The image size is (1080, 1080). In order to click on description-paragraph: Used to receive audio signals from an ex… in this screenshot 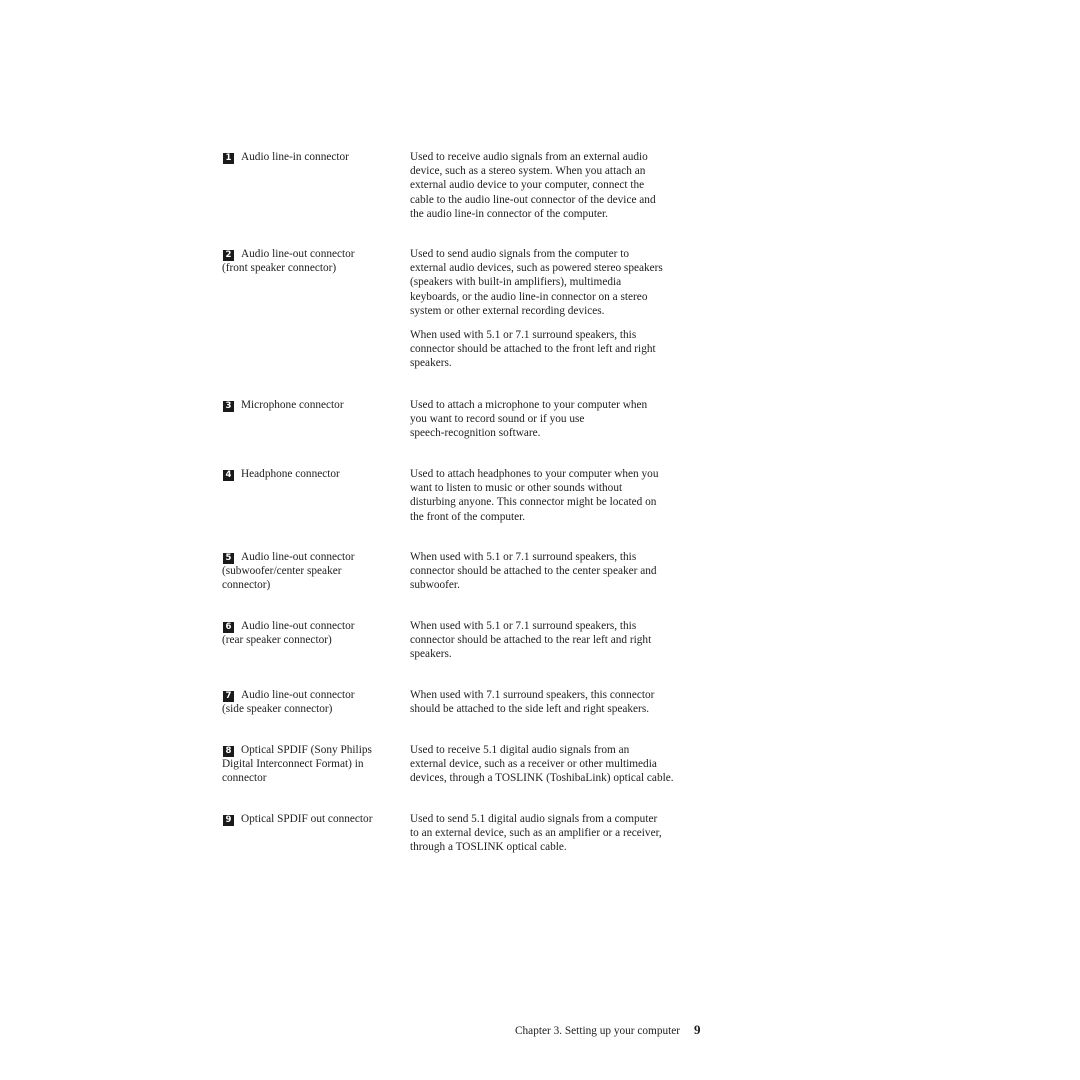, I will do `click(533, 185)`.